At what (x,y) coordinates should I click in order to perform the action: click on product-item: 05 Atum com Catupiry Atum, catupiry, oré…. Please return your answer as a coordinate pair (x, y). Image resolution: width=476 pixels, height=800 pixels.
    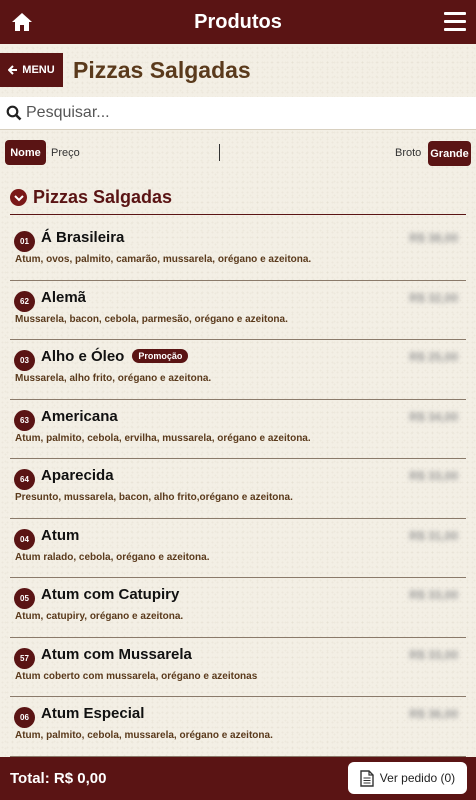
    Looking at the image, I should click on (238, 608).